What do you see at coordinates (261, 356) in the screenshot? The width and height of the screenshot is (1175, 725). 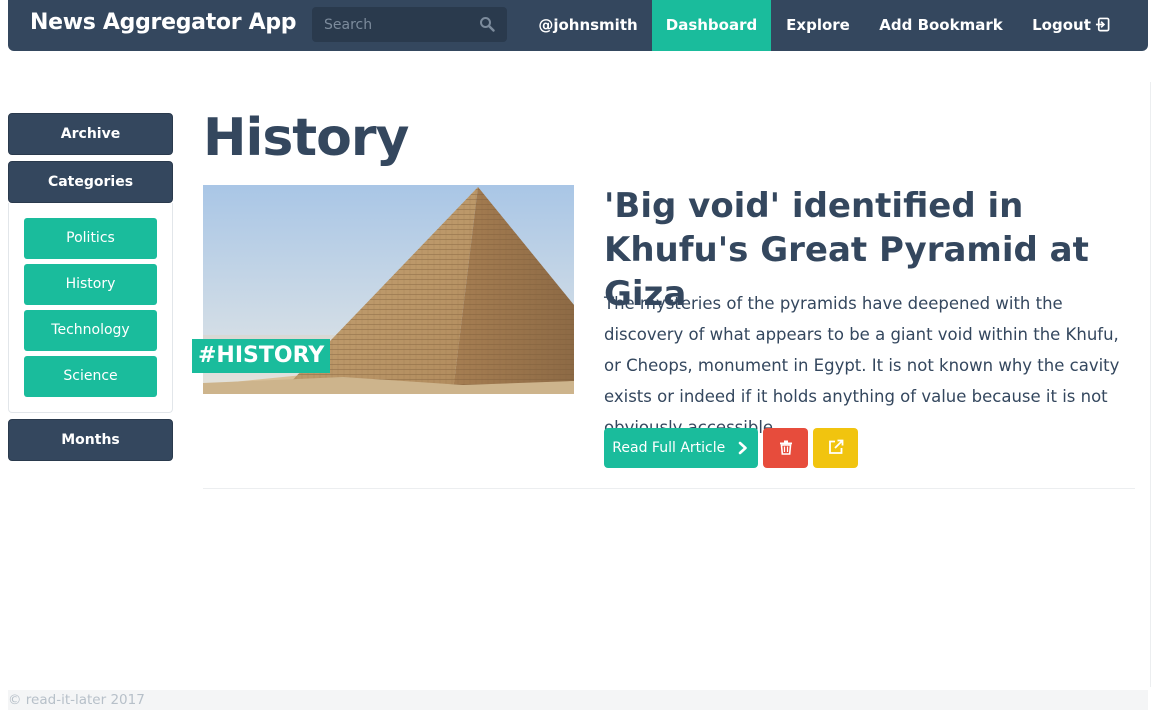 I see `category-tag: #HISTORY` at bounding box center [261, 356].